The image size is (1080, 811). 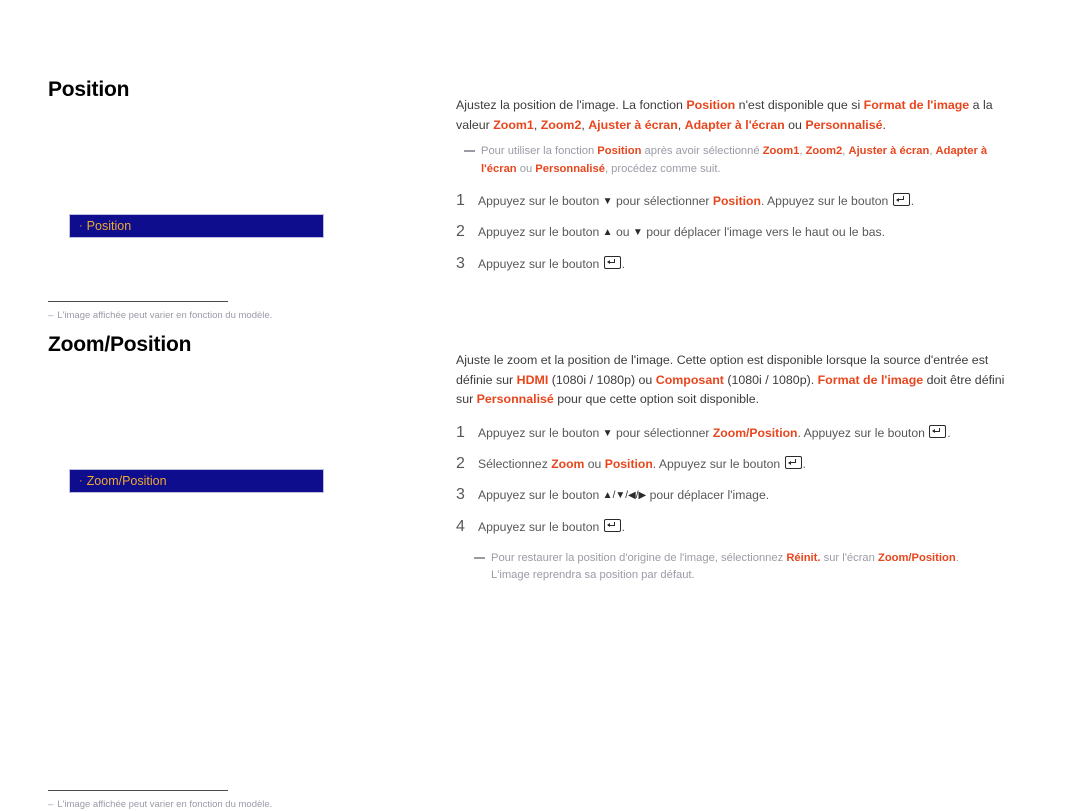 What do you see at coordinates (689, 379) in the screenshot?
I see `desc-highlight-composant: Composant` at bounding box center [689, 379].